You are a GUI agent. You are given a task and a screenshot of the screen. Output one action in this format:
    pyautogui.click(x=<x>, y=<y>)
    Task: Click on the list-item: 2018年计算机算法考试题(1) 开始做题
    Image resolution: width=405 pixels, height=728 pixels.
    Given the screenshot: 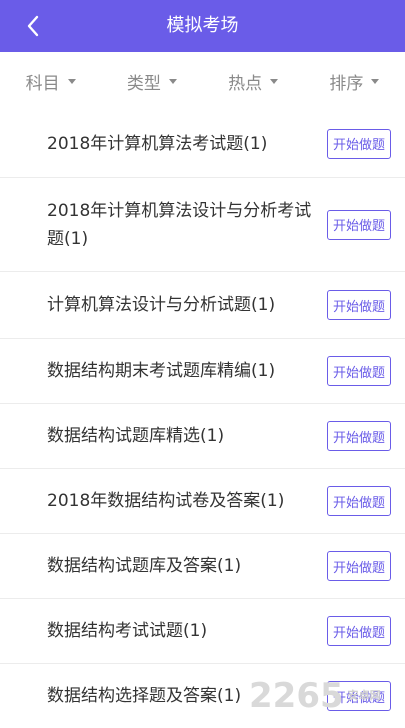 What is the action you would take?
    pyautogui.click(x=202, y=144)
    